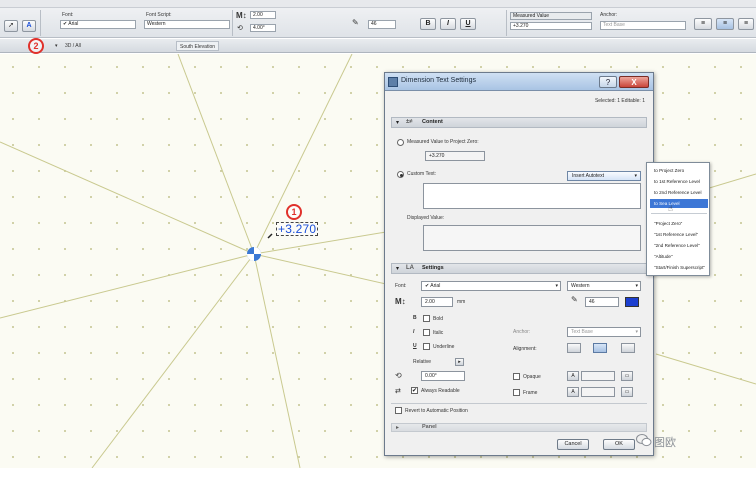 This screenshot has width=756, height=482. What do you see at coordinates (461, 302) in the screenshot?
I see `size-unit: mm` at bounding box center [461, 302].